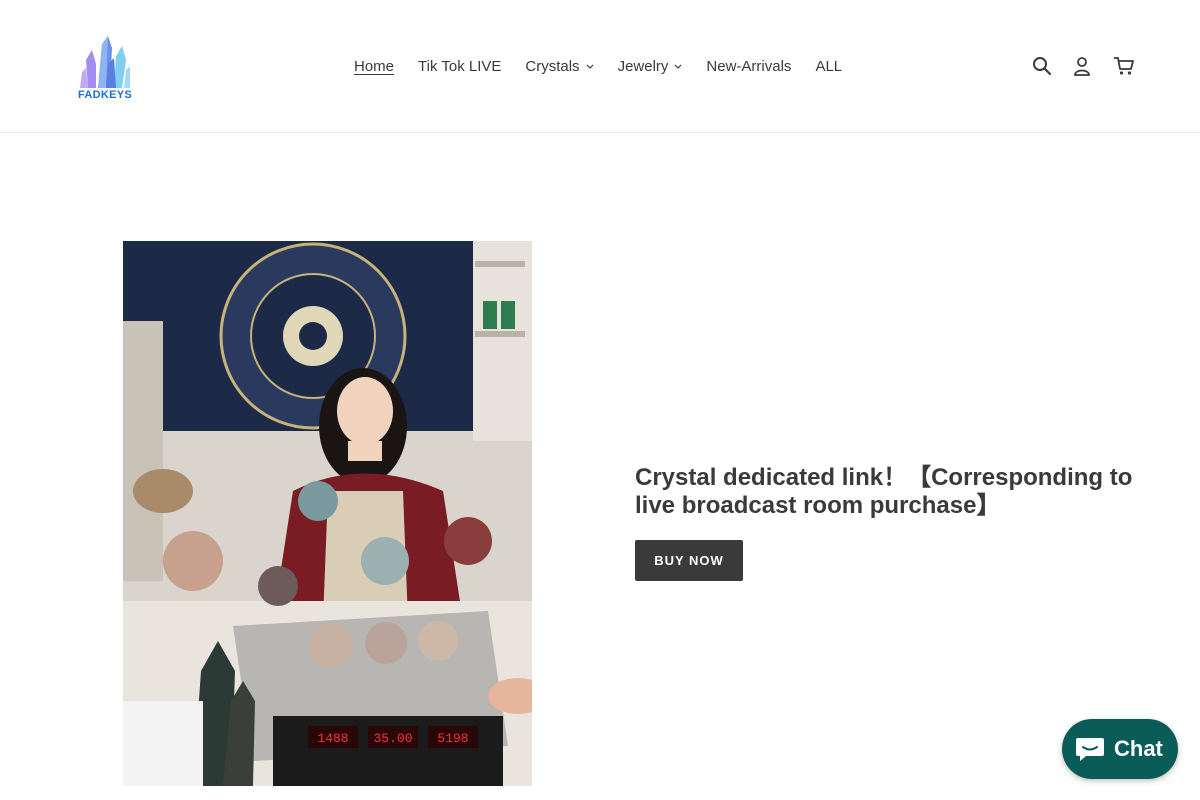 Image resolution: width=1200 pixels, height=800 pixels. I want to click on brand-logo: FADKEYS, so click(105, 69).